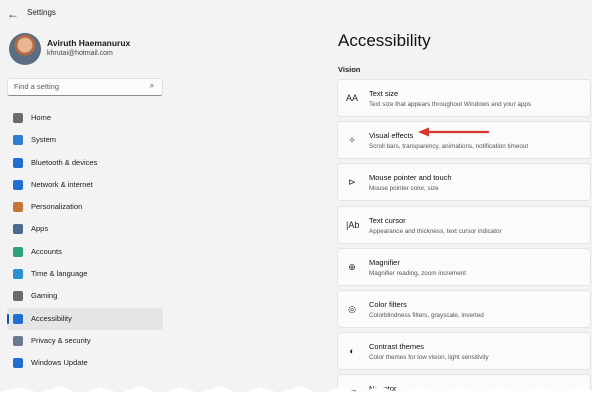 Image resolution: width=600 pixels, height=398 pixels. What do you see at coordinates (44, 140) in the screenshot?
I see `sidebar-item-label: System` at bounding box center [44, 140].